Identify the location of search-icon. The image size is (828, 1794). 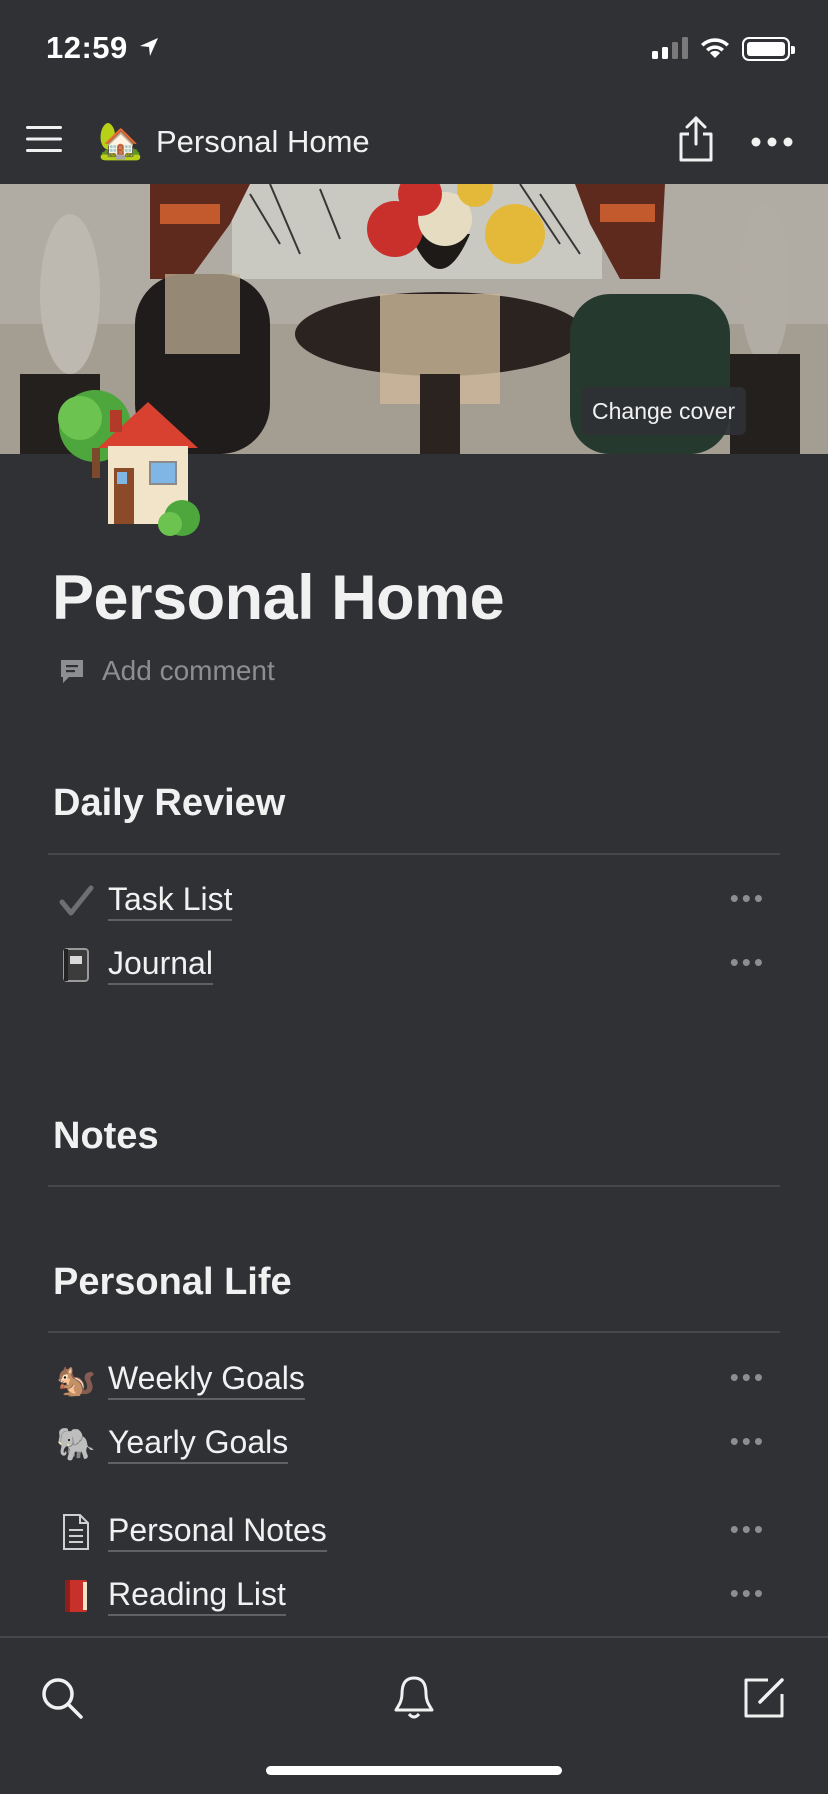
(62, 1698).